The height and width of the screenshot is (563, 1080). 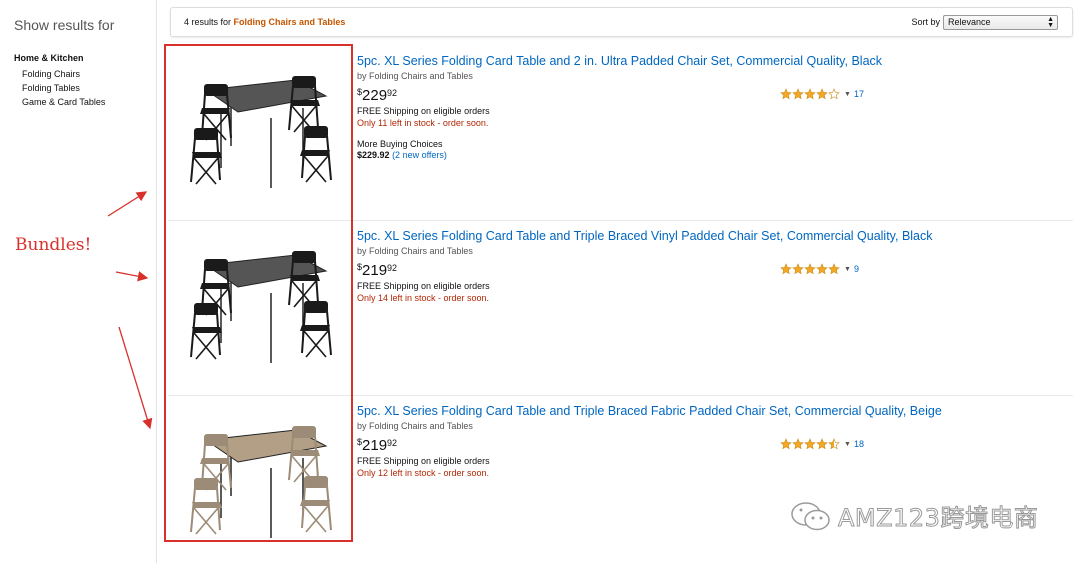 What do you see at coordinates (938, 518) in the screenshot?
I see `watermark-text: AMZ123跨境电商` at bounding box center [938, 518].